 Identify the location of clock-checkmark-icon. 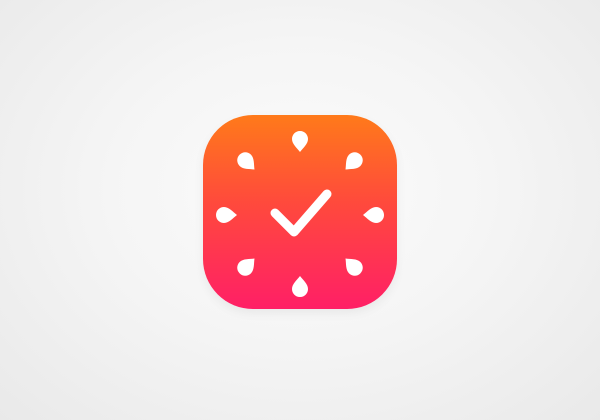
(300, 214).